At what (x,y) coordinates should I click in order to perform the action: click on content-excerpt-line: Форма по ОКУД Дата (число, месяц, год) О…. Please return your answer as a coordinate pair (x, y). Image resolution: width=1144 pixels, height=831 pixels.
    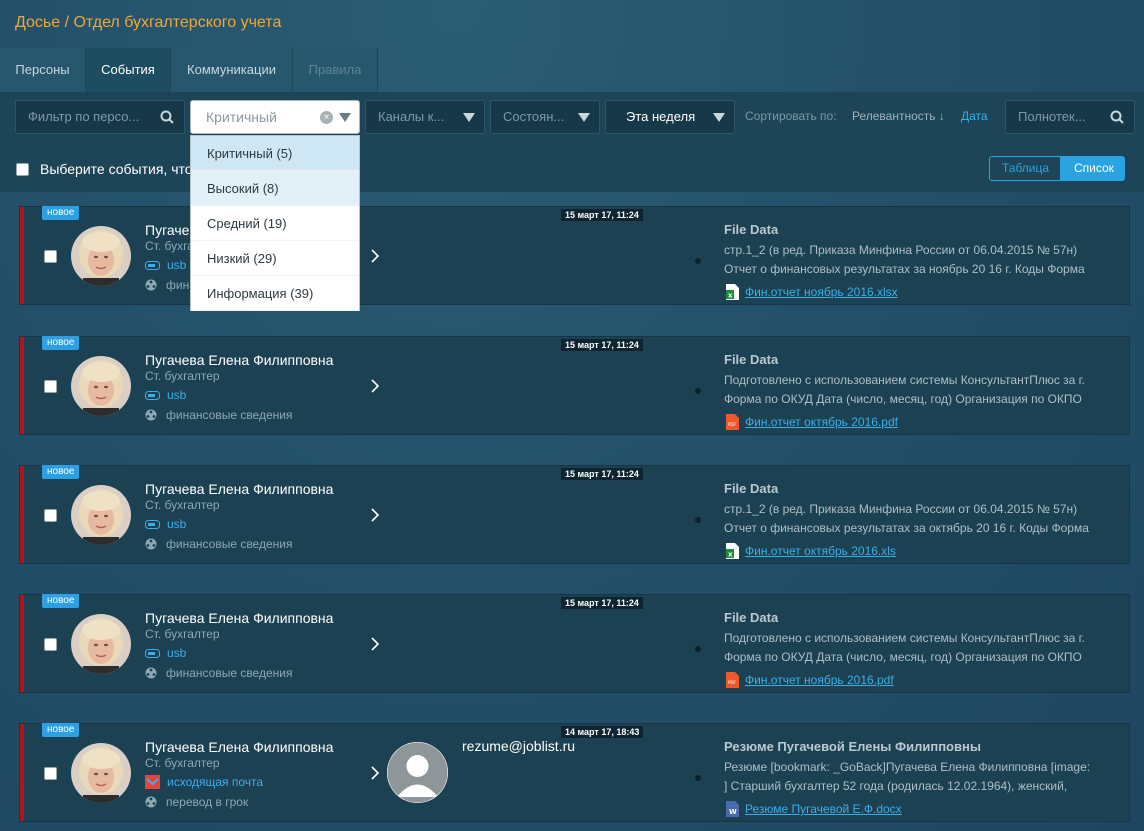
    Looking at the image, I should click on (903, 399).